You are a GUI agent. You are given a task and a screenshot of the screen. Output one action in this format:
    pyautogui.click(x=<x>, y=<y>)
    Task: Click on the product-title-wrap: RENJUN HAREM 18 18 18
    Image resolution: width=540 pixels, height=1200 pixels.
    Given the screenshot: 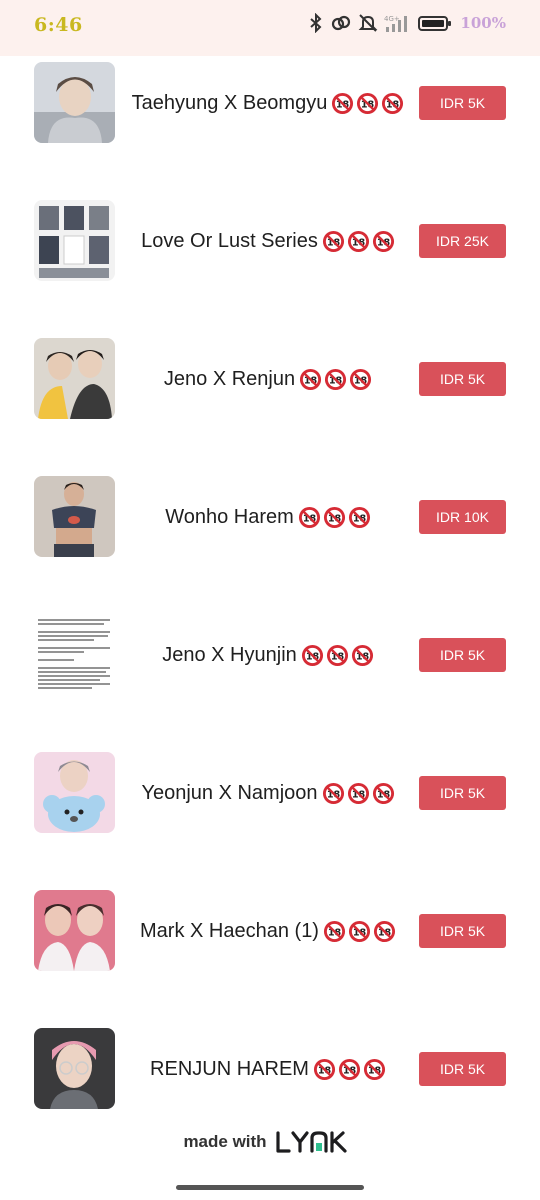 What is the action you would take?
    pyautogui.click(x=268, y=1069)
    